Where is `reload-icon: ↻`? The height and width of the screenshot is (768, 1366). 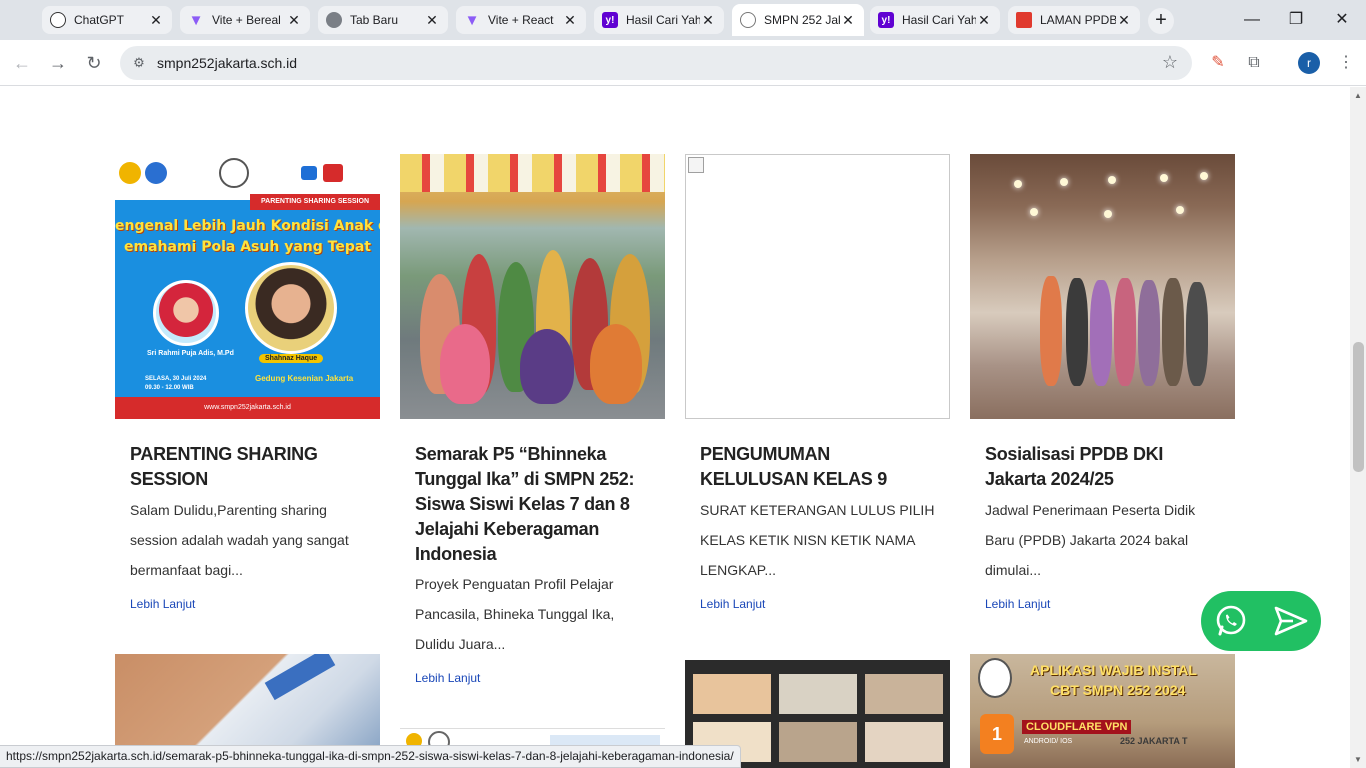 reload-icon: ↻ is located at coordinates (94, 63).